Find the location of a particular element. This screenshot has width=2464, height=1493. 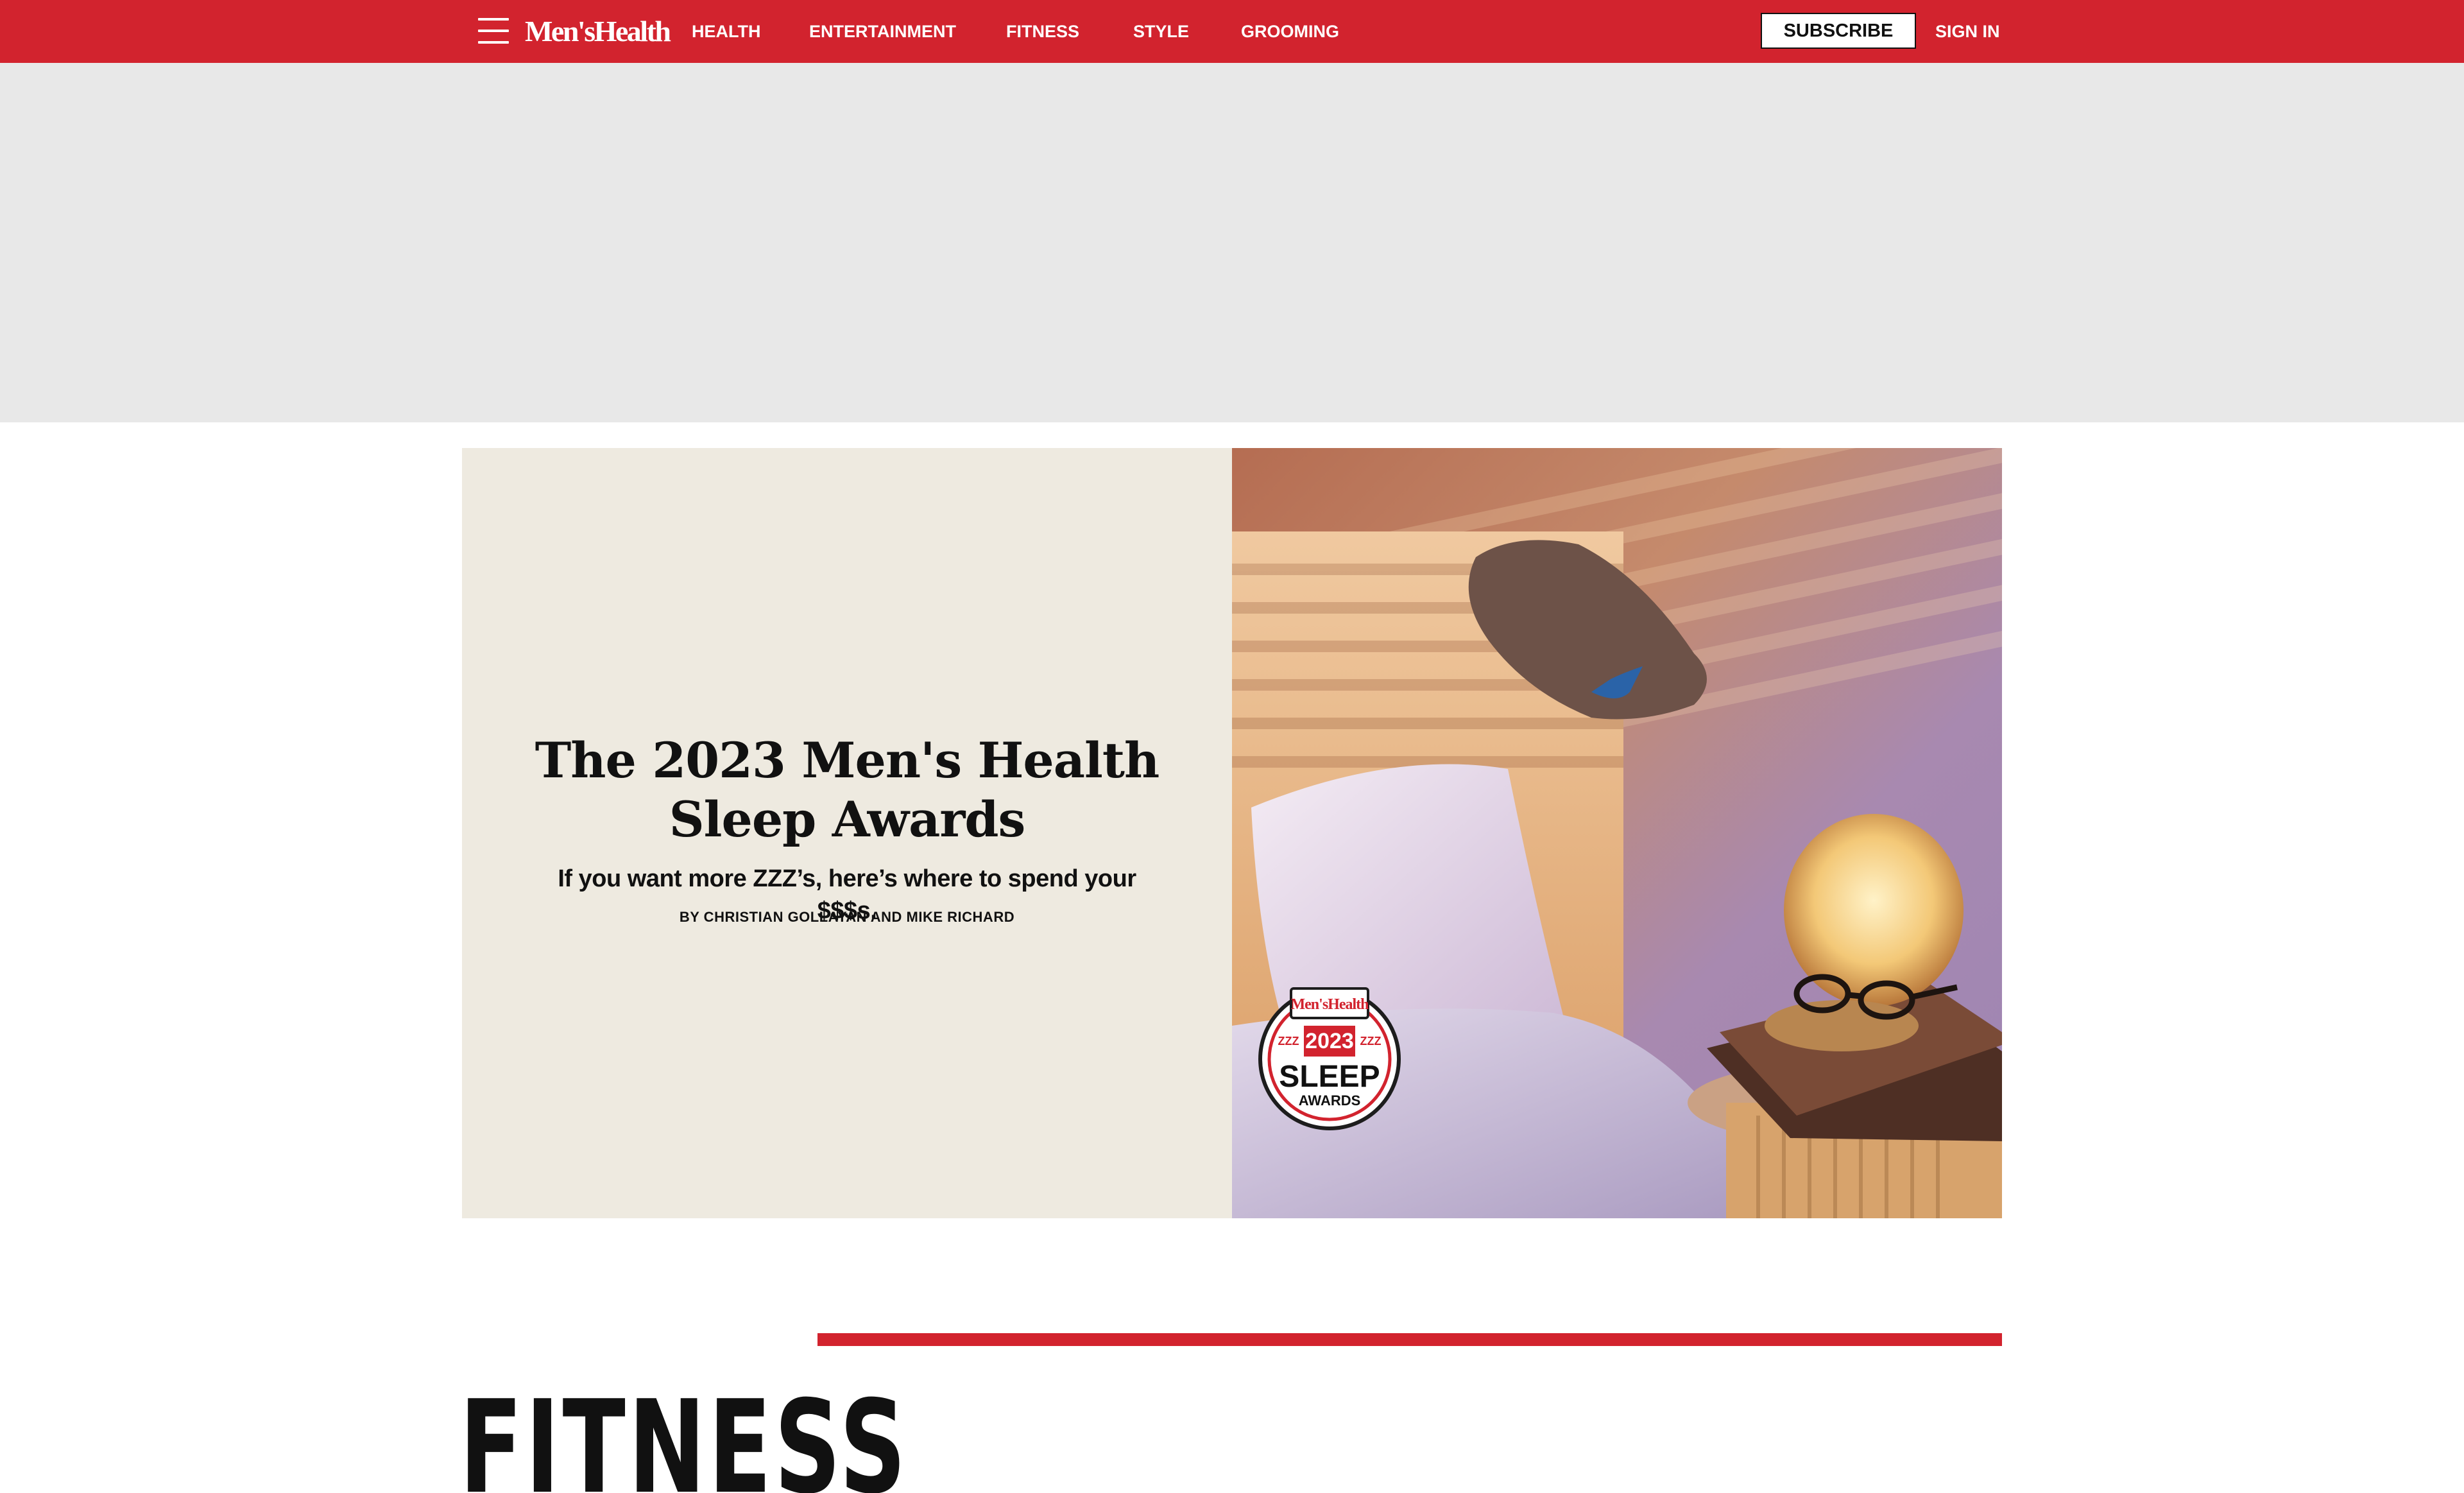

subscribe-button: SUBSCRIBE is located at coordinates (1839, 31).